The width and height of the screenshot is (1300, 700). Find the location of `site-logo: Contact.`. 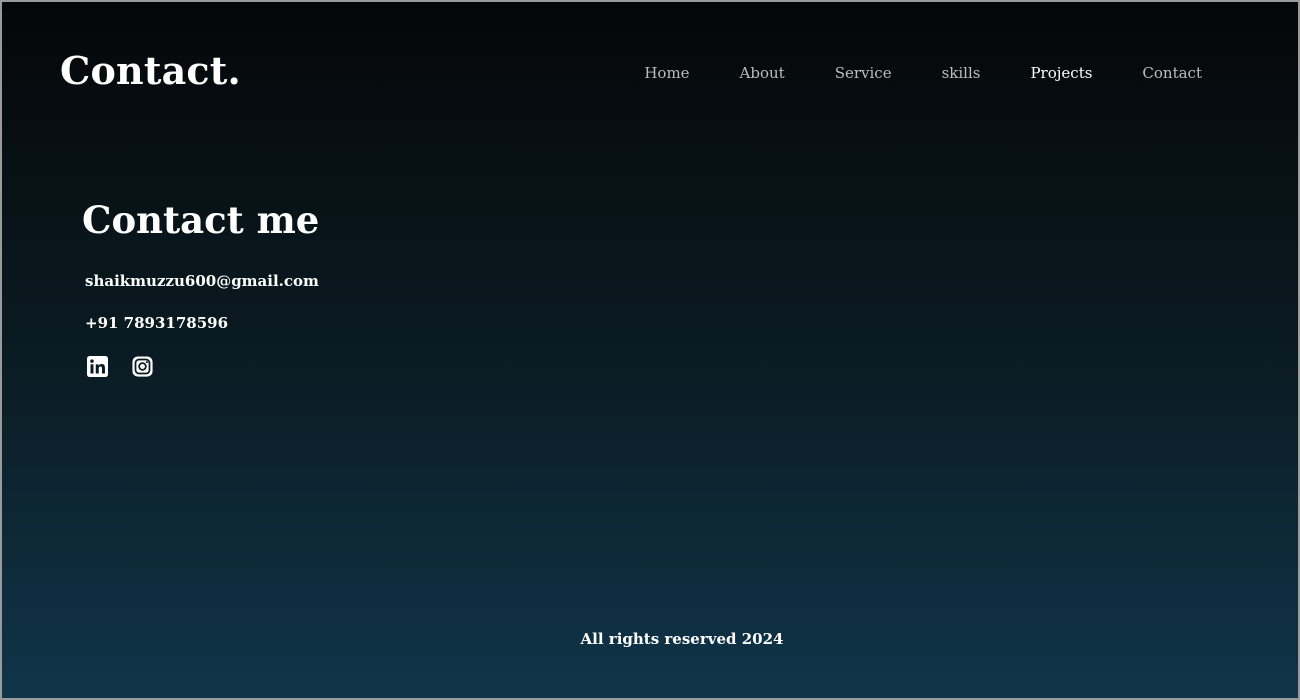

site-logo: Contact. is located at coordinates (150, 70).